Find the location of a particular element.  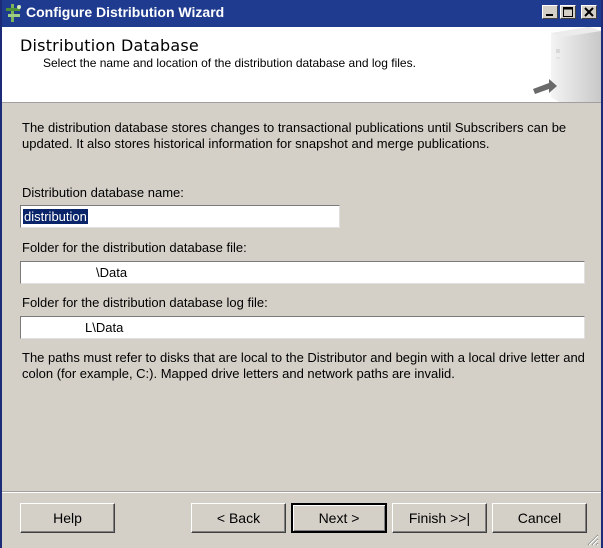

minimize-icon is located at coordinates (549, 15).